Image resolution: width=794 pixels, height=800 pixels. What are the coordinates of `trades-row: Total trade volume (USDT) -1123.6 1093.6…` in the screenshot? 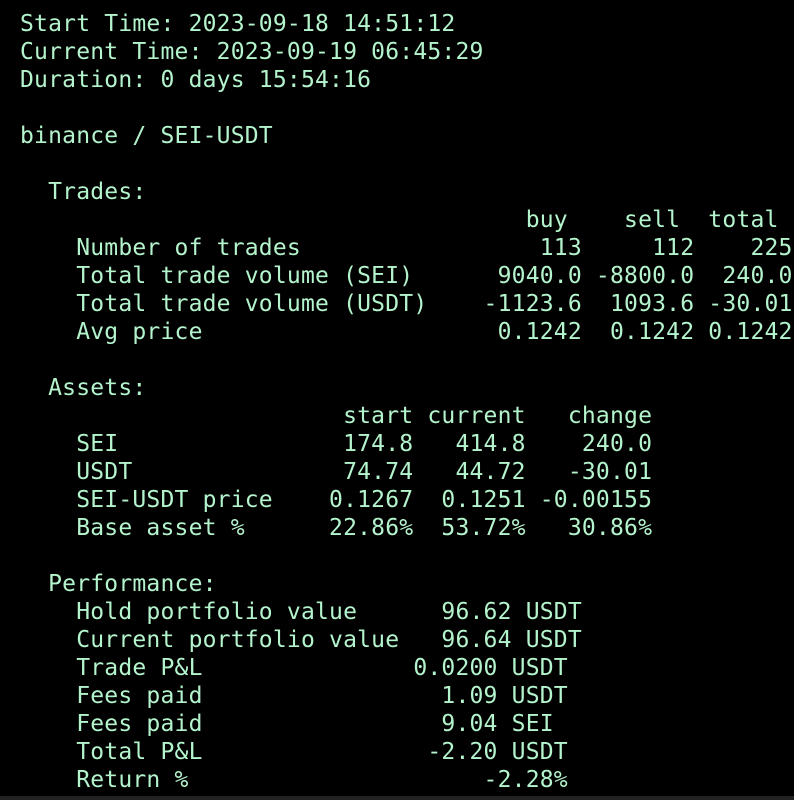 It's located at (406, 304).